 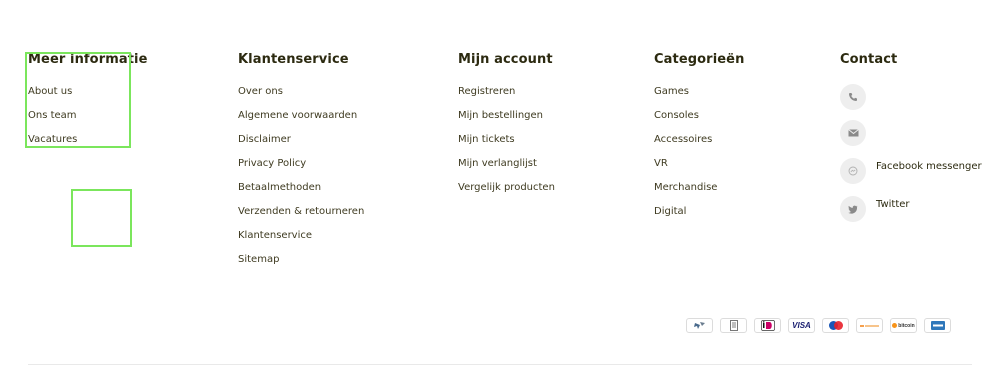 I want to click on visa-label: VISA, so click(x=801, y=325).